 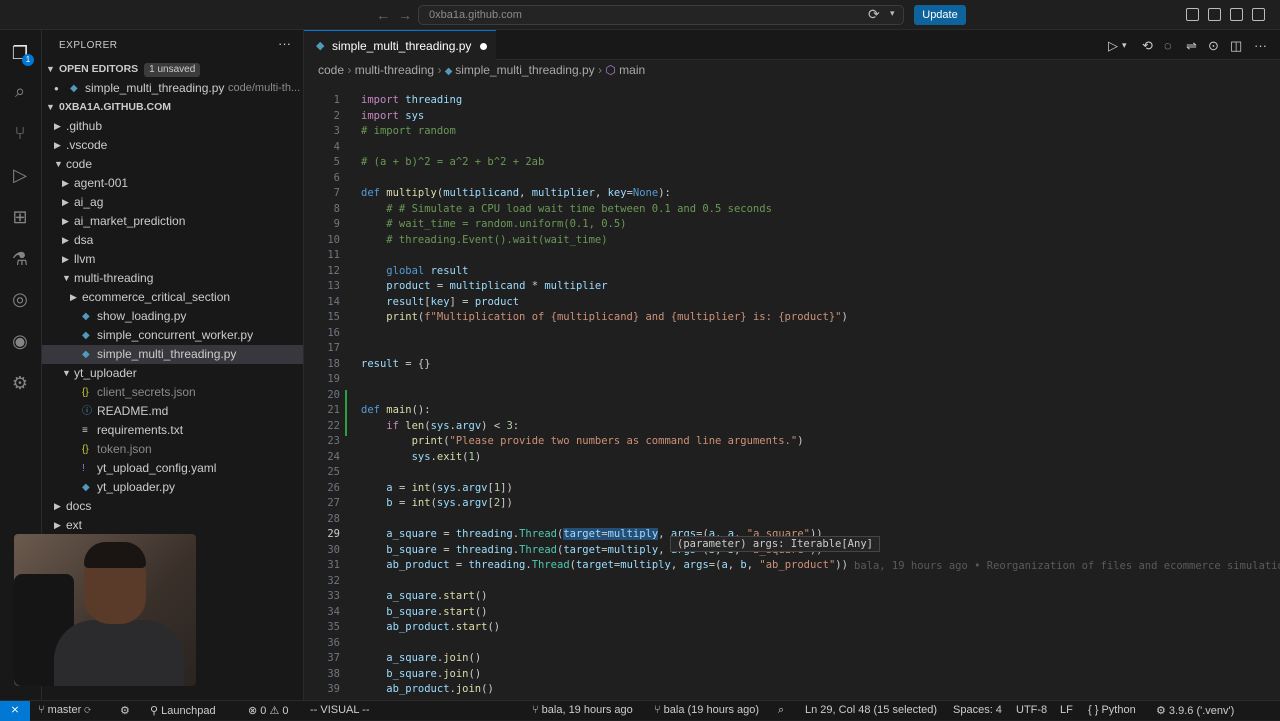 What do you see at coordinates (1236, 46) in the screenshot?
I see `split-editor-icon: ◫` at bounding box center [1236, 46].